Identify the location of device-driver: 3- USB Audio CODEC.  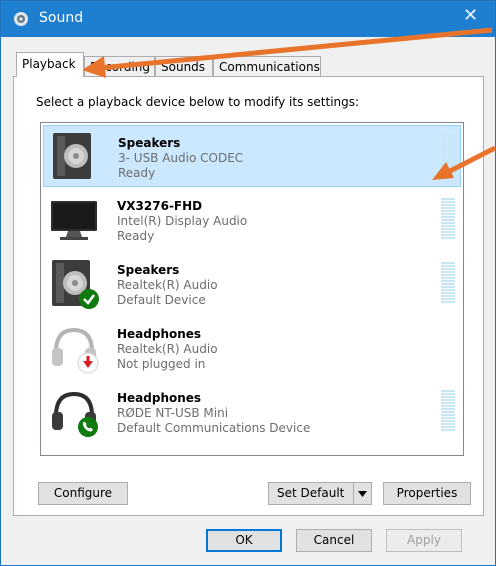
(181, 158).